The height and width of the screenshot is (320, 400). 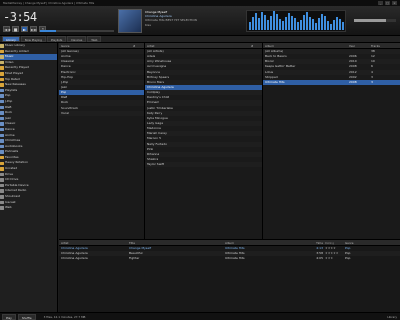 What do you see at coordinates (317, 242) in the screenshot?
I see `col-time: Time` at bounding box center [317, 242].